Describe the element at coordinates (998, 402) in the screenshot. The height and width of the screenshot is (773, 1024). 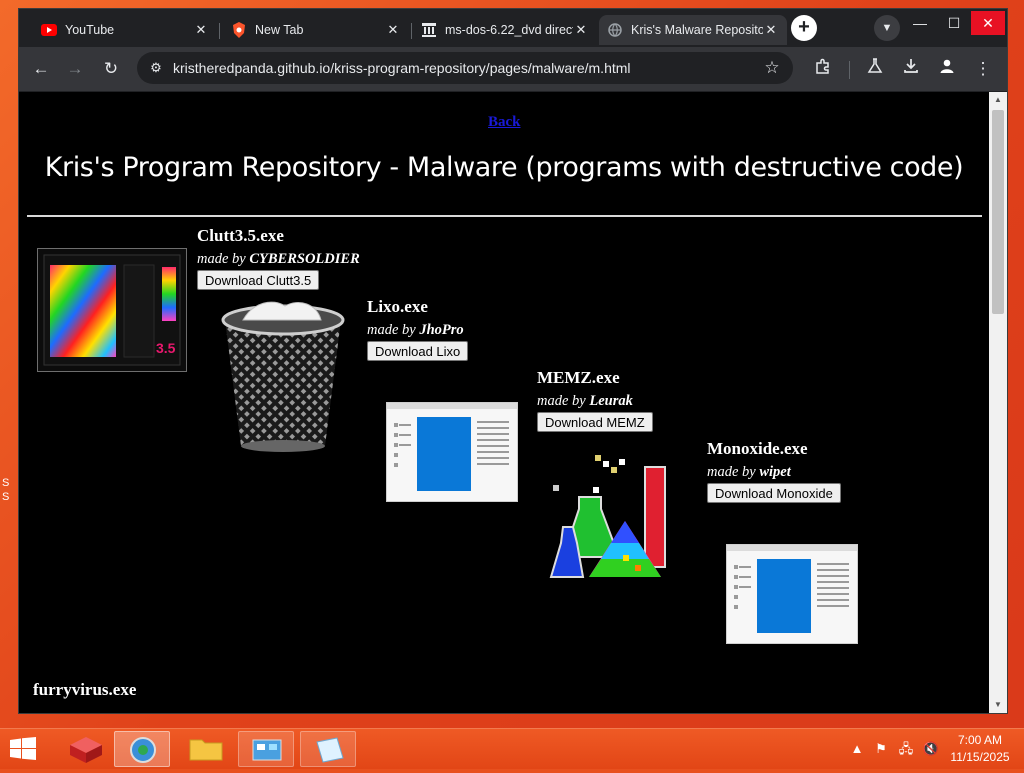
I see `page-scrollbar: ▲ ▼` at that location.